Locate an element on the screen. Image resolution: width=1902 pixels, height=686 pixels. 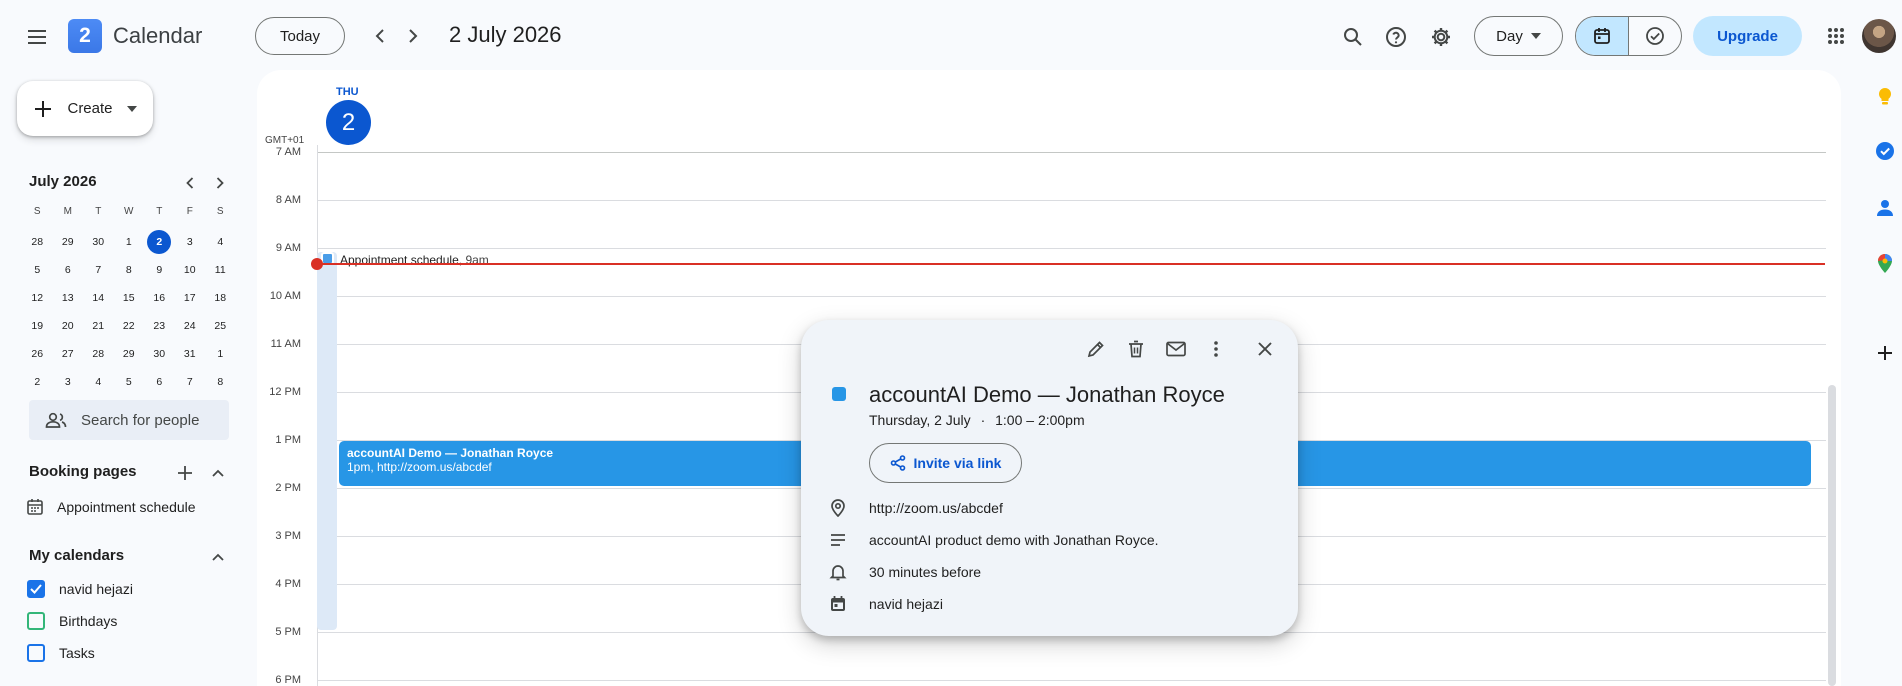
invite-via-link-button: Invite via link is located at coordinates (945, 463).